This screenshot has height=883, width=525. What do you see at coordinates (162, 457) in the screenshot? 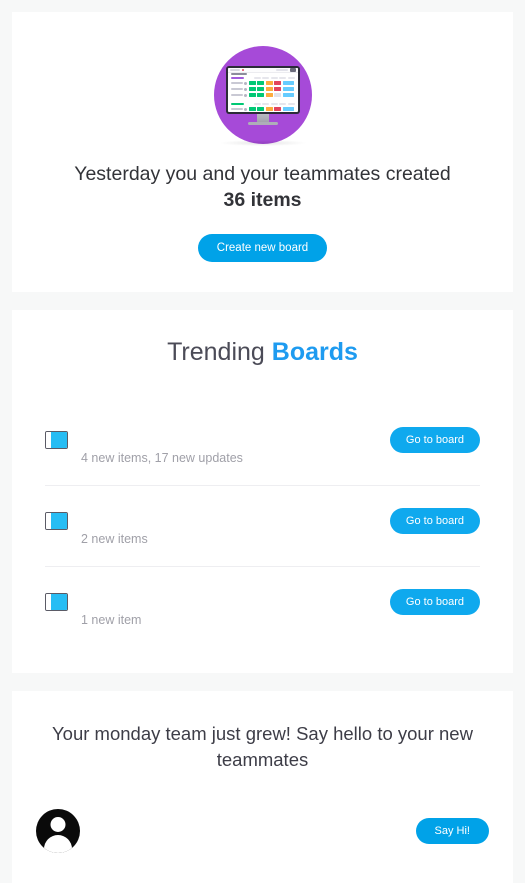
I see `board-activity-summary: 4 new items, 17 new updates` at bounding box center [162, 457].